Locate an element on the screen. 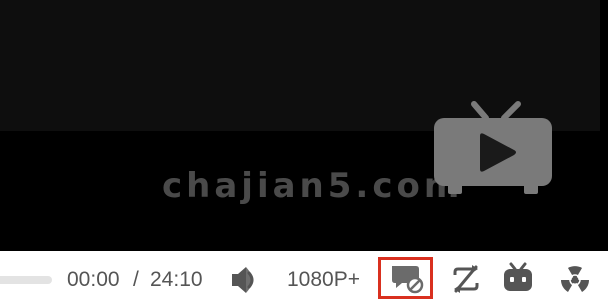  loop-off-icon is located at coordinates (466, 279).